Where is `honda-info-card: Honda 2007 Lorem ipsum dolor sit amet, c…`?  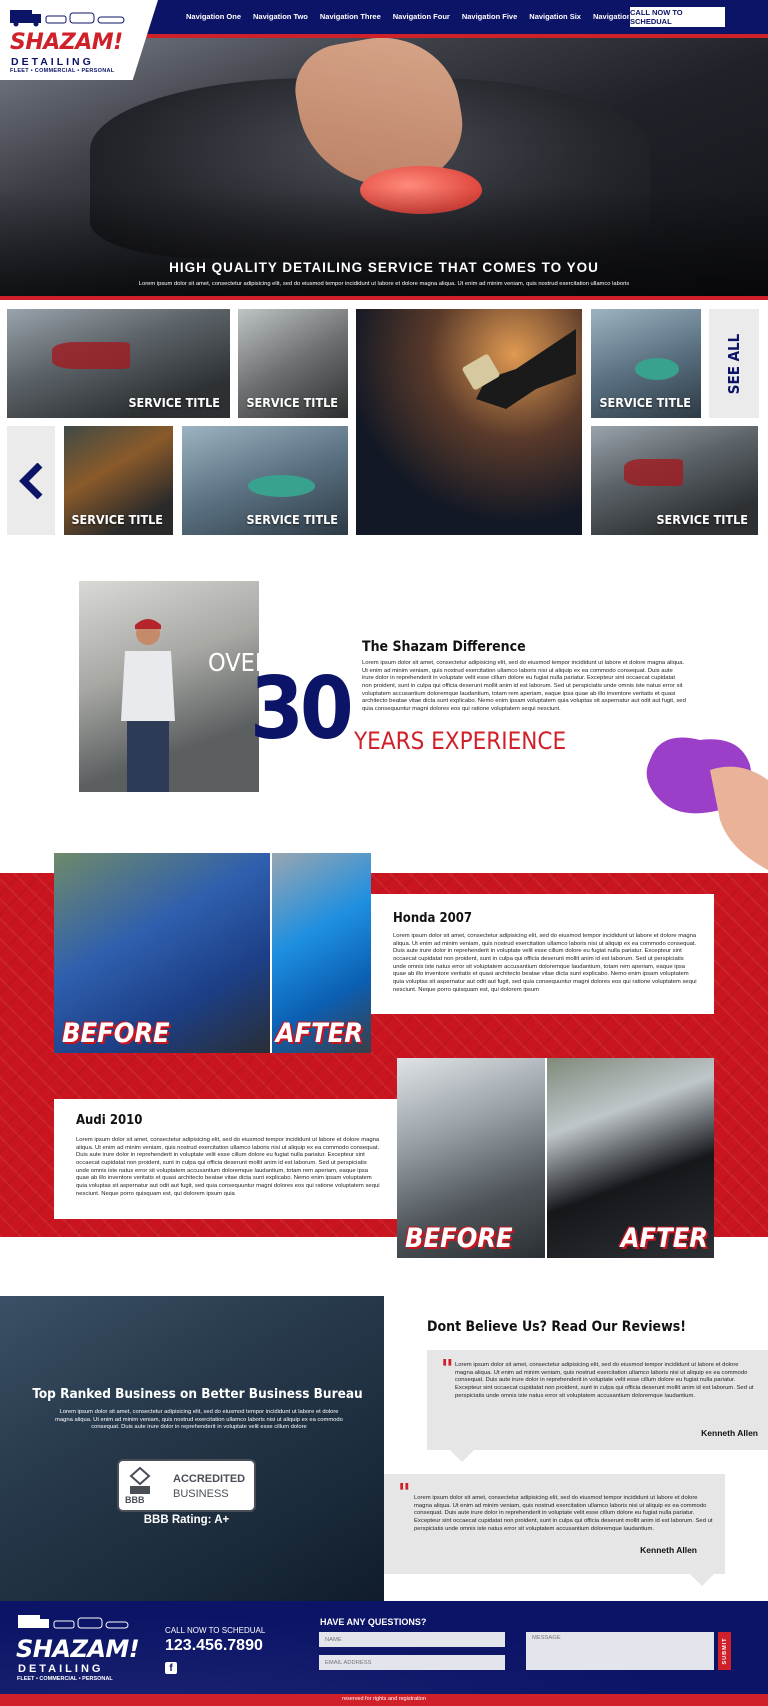 honda-info-card: Honda 2007 Lorem ipsum dolor sit amet, c… is located at coordinates (542, 954).